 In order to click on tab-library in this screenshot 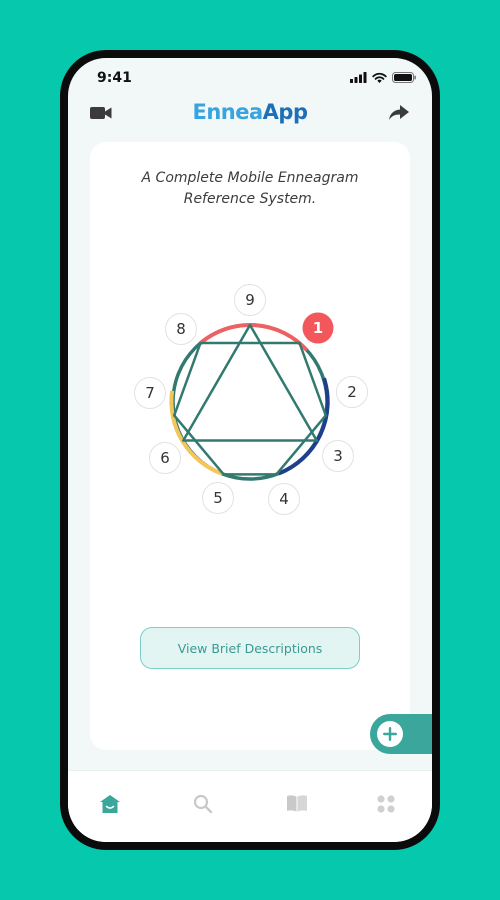, I will do `click(297, 804)`.